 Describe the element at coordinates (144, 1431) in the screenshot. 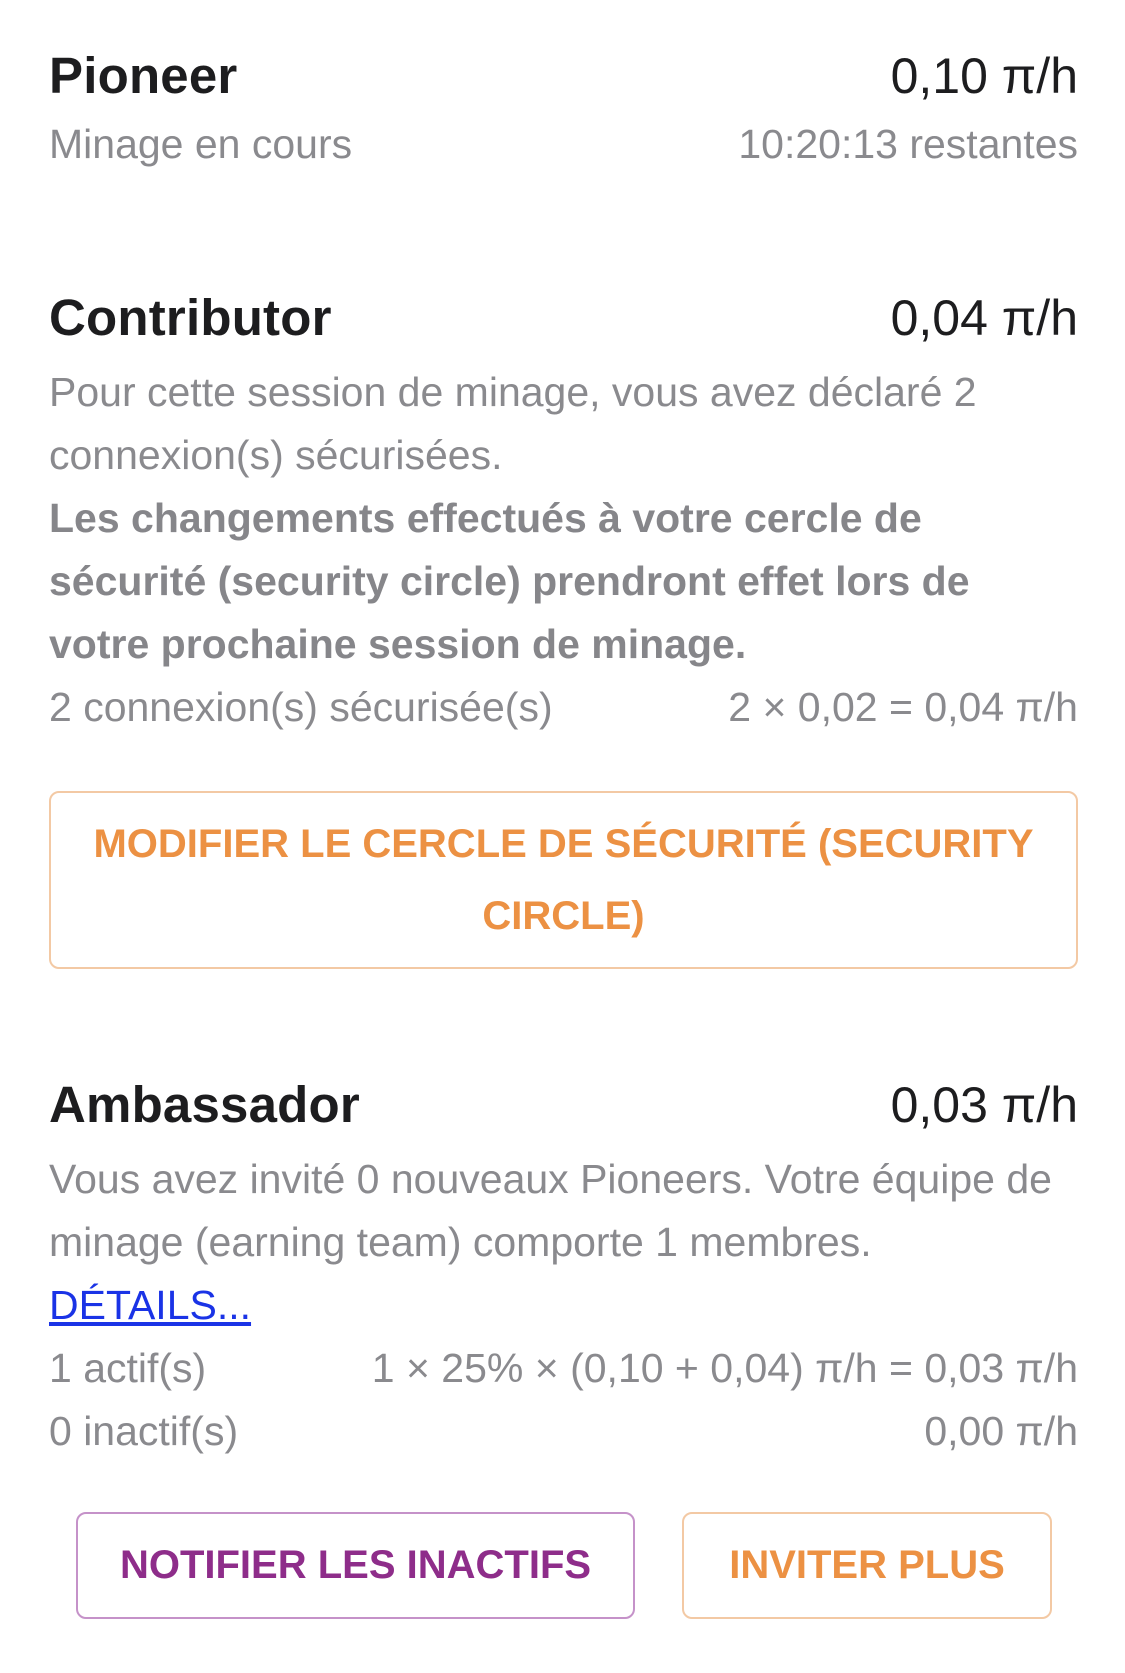

I see `inactive-label: 0 inactif(s)` at that location.